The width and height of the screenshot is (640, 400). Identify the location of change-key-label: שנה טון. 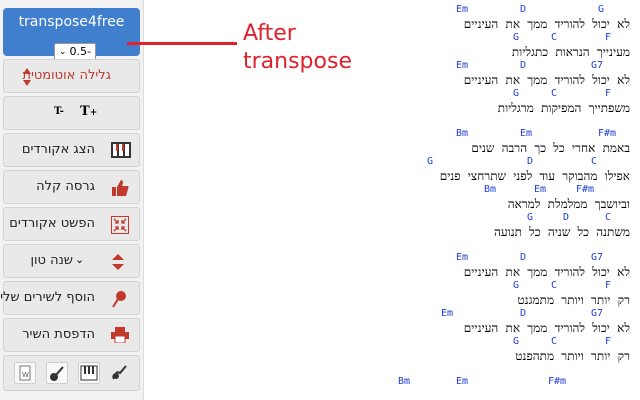
(51, 260).